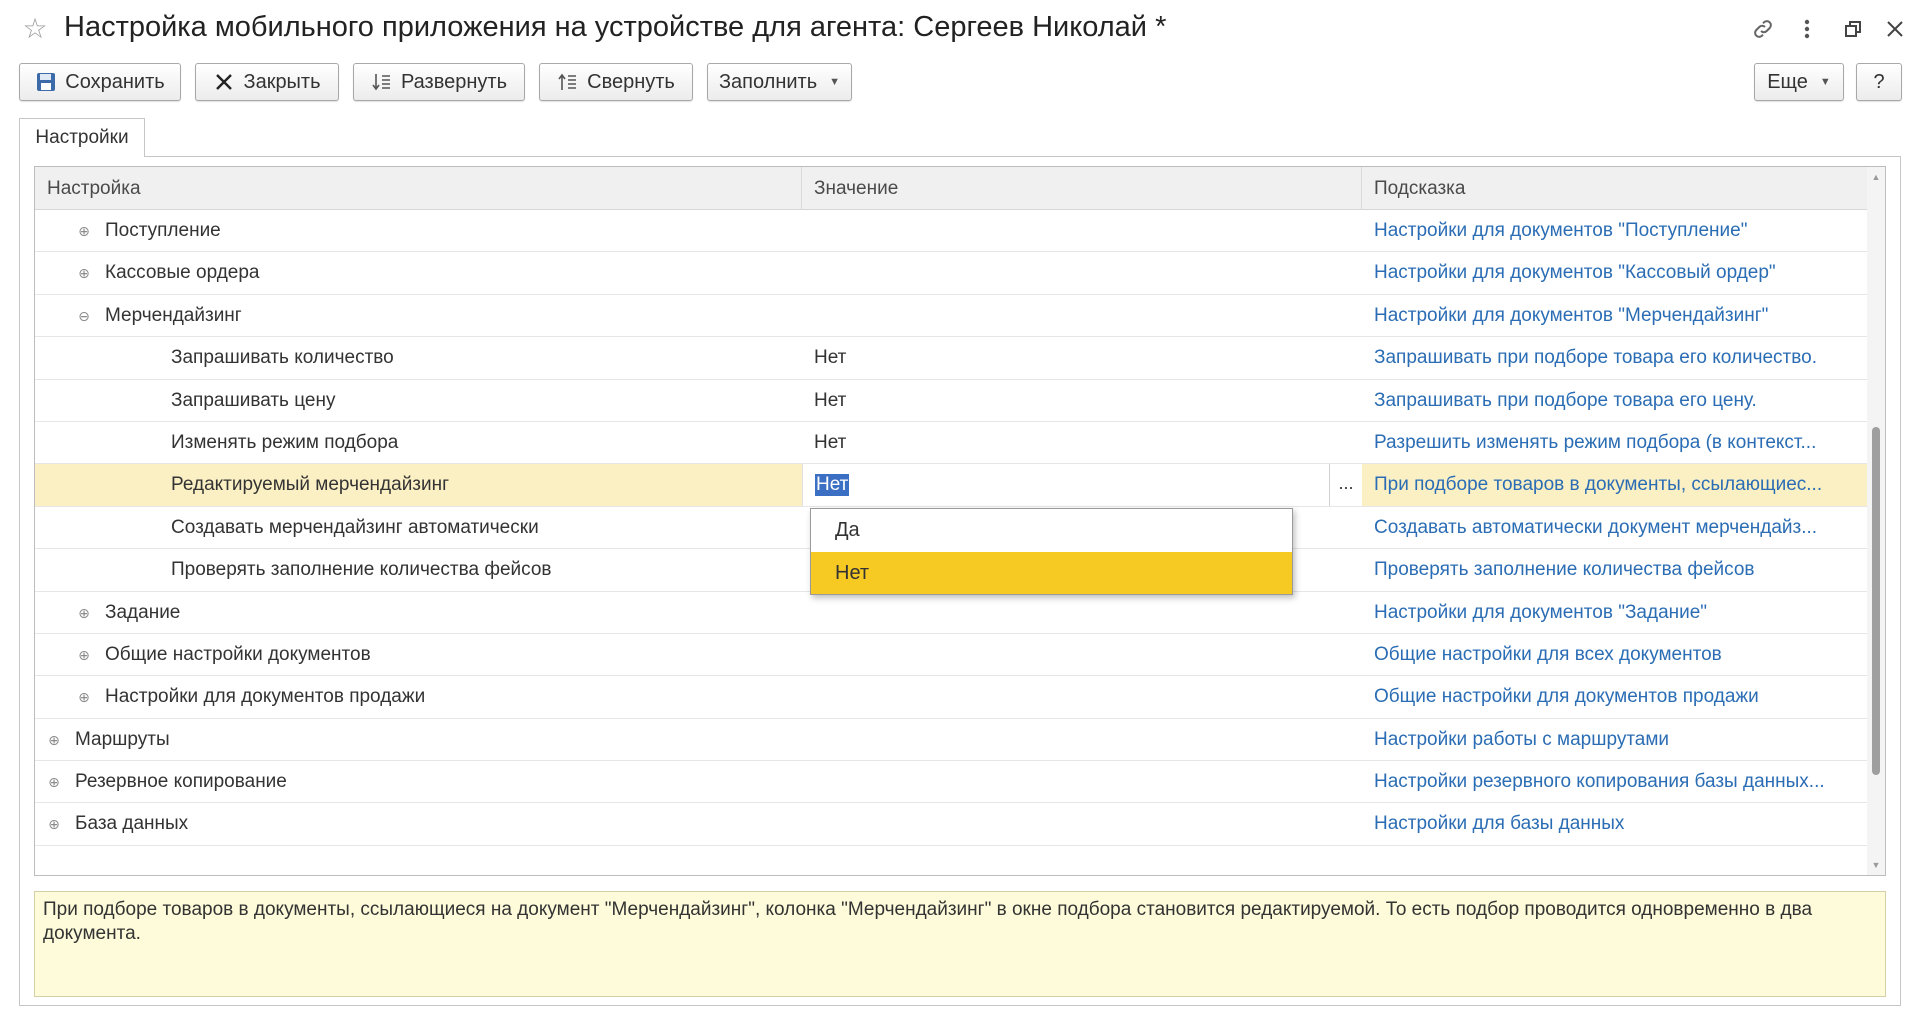  I want to click on table-row: ⊕ База данных Настройки для базы данных, so click(951, 824).